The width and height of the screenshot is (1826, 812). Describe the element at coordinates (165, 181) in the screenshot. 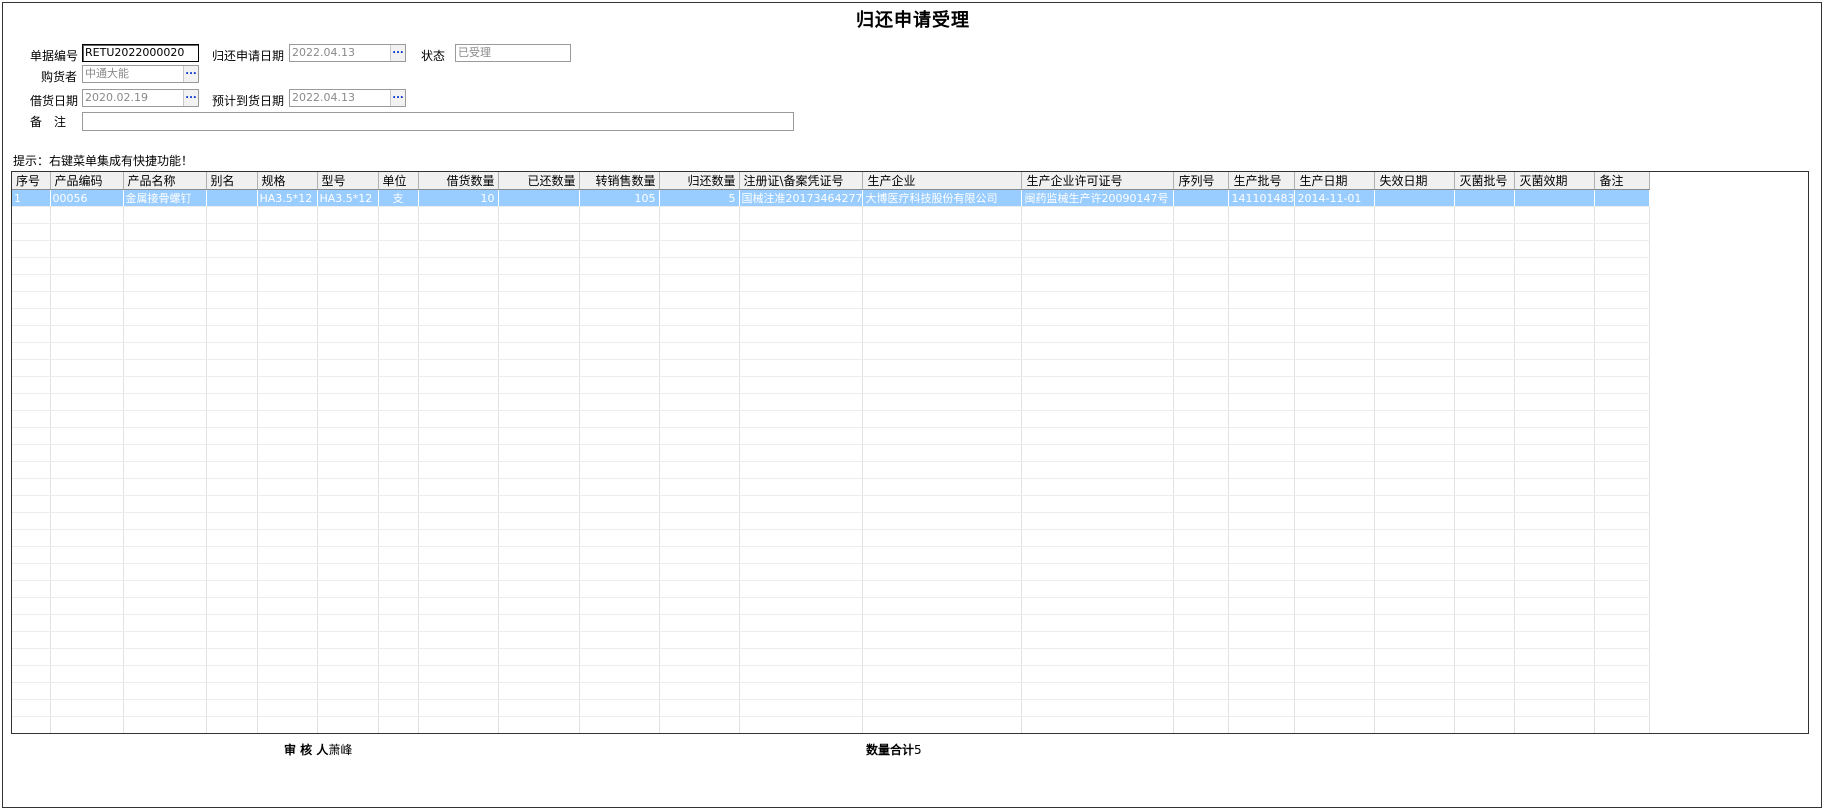

I see `column-header: 产品名称` at that location.